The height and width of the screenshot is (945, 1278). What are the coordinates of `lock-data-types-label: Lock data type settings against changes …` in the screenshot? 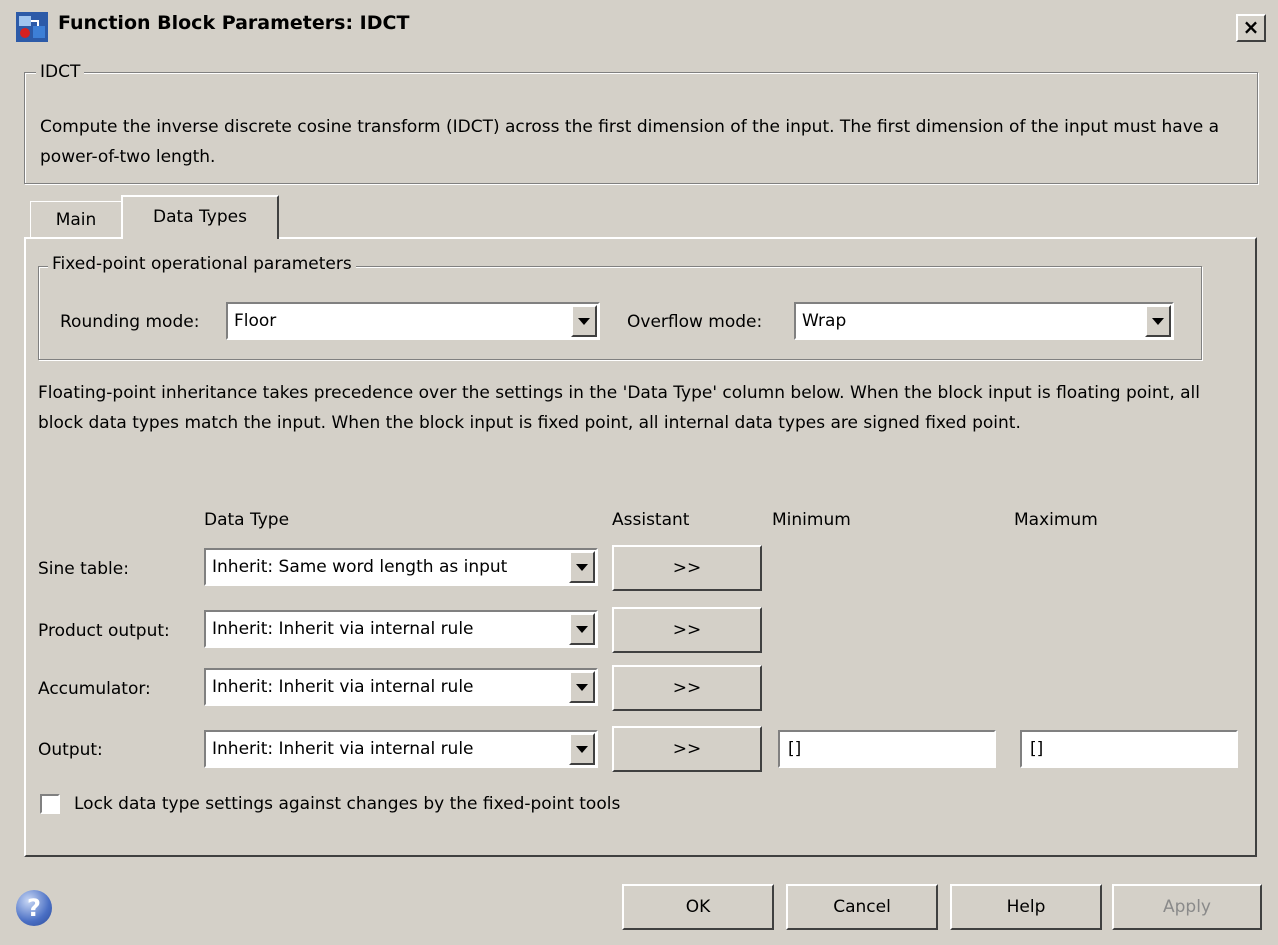 It's located at (347, 804).